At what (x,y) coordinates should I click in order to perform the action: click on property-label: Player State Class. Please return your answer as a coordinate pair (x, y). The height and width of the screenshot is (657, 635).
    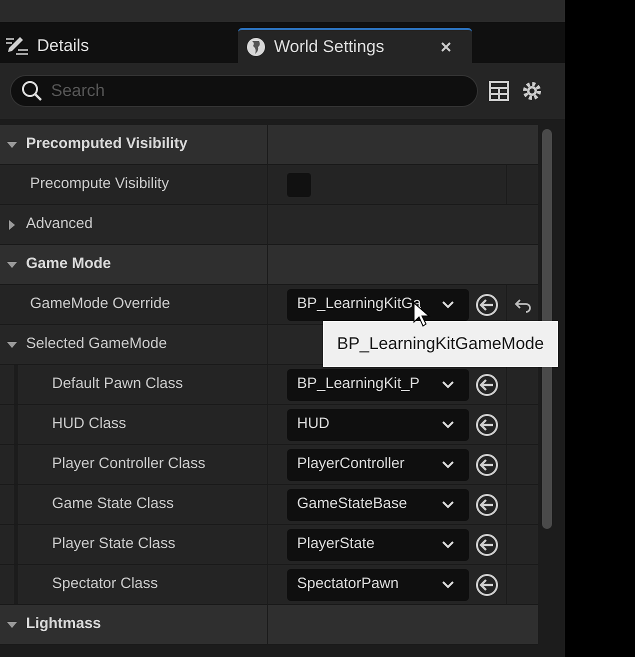
    Looking at the image, I should click on (113, 544).